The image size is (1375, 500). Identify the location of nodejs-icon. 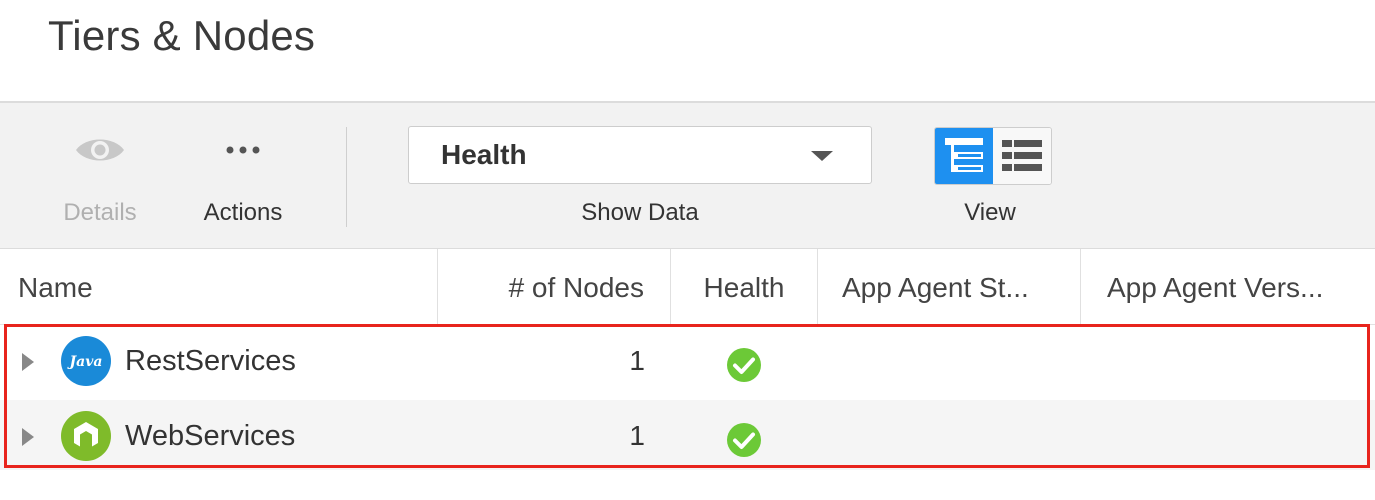
(86, 436).